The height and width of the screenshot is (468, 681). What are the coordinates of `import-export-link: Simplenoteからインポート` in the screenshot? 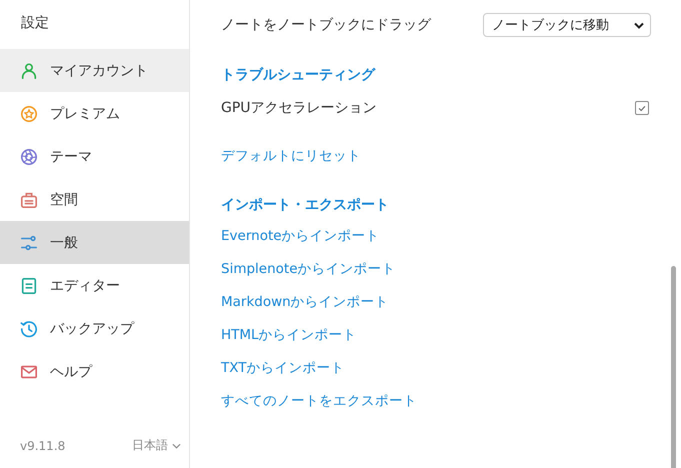 It's located at (436, 269).